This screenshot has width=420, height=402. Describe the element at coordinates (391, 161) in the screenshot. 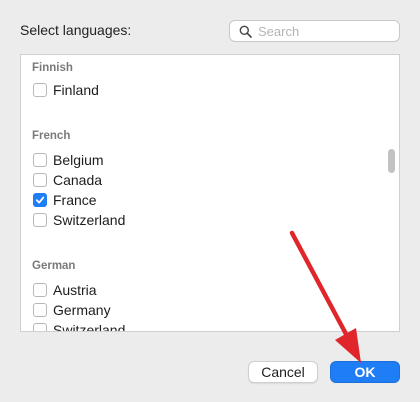

I see `scrollbar-thumb` at that location.